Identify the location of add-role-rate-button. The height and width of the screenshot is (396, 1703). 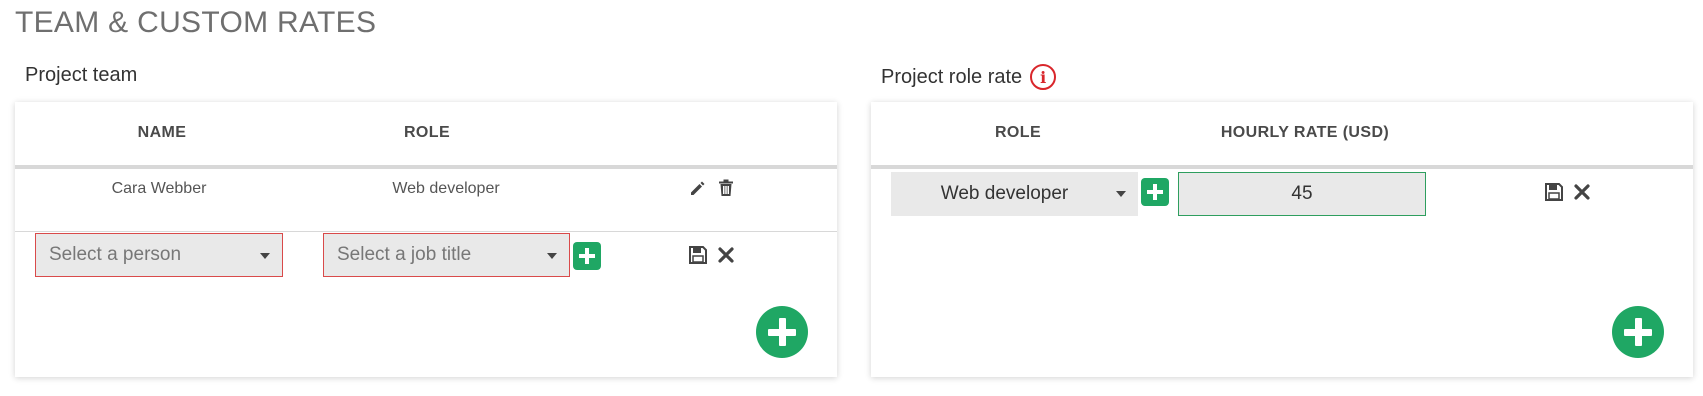
(1638, 332).